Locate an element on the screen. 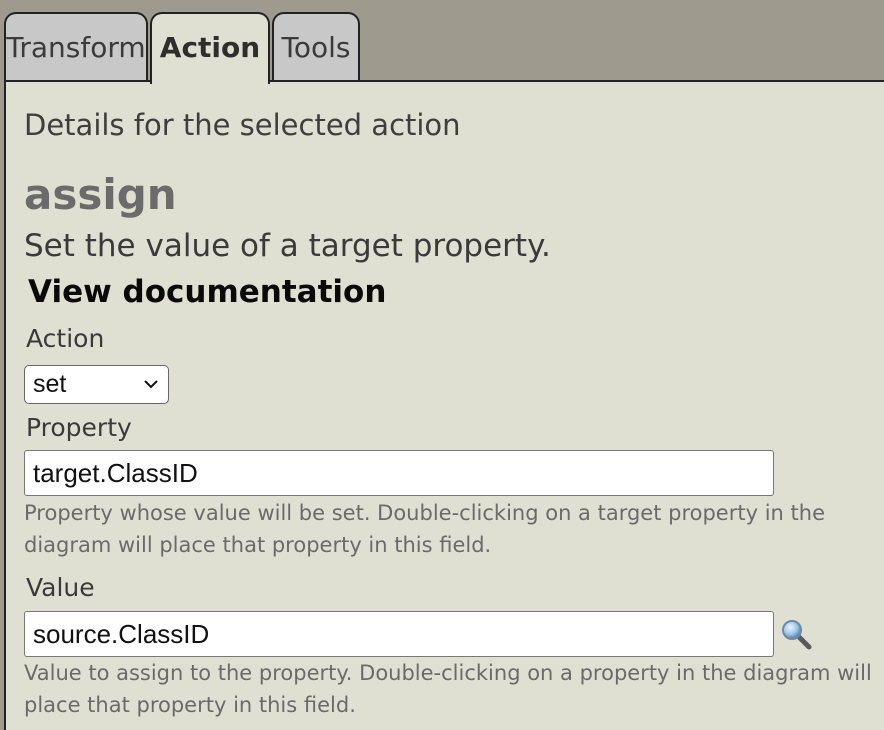 Image resolution: width=884 pixels, height=730 pixels. tab-action: Action is located at coordinates (210, 48).